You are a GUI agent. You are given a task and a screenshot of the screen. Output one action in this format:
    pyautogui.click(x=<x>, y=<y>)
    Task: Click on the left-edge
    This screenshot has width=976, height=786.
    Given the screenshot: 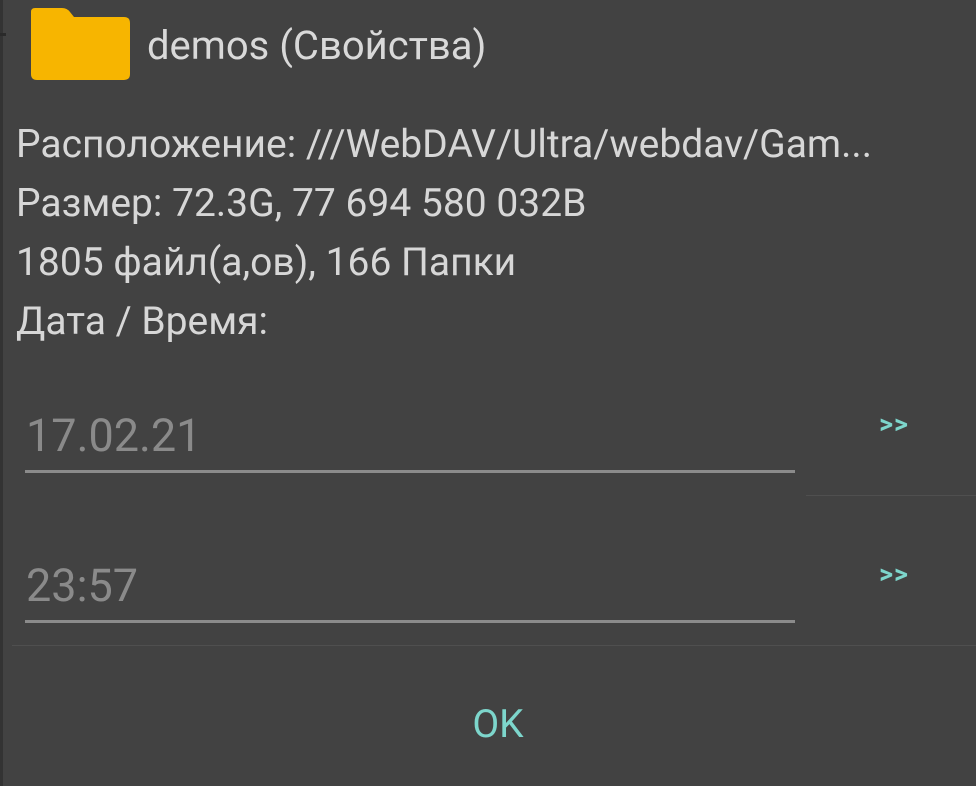 What is the action you would take?
    pyautogui.click(x=1, y=393)
    